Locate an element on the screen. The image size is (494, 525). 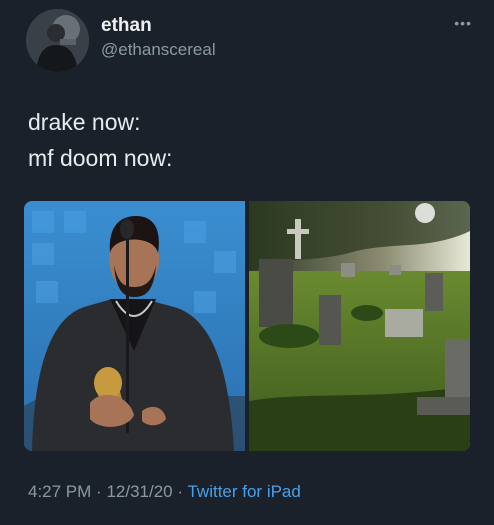
tweet-meta: 4:27 PM · 12/31/20 · Twitter for iPad is located at coordinates (164, 492).